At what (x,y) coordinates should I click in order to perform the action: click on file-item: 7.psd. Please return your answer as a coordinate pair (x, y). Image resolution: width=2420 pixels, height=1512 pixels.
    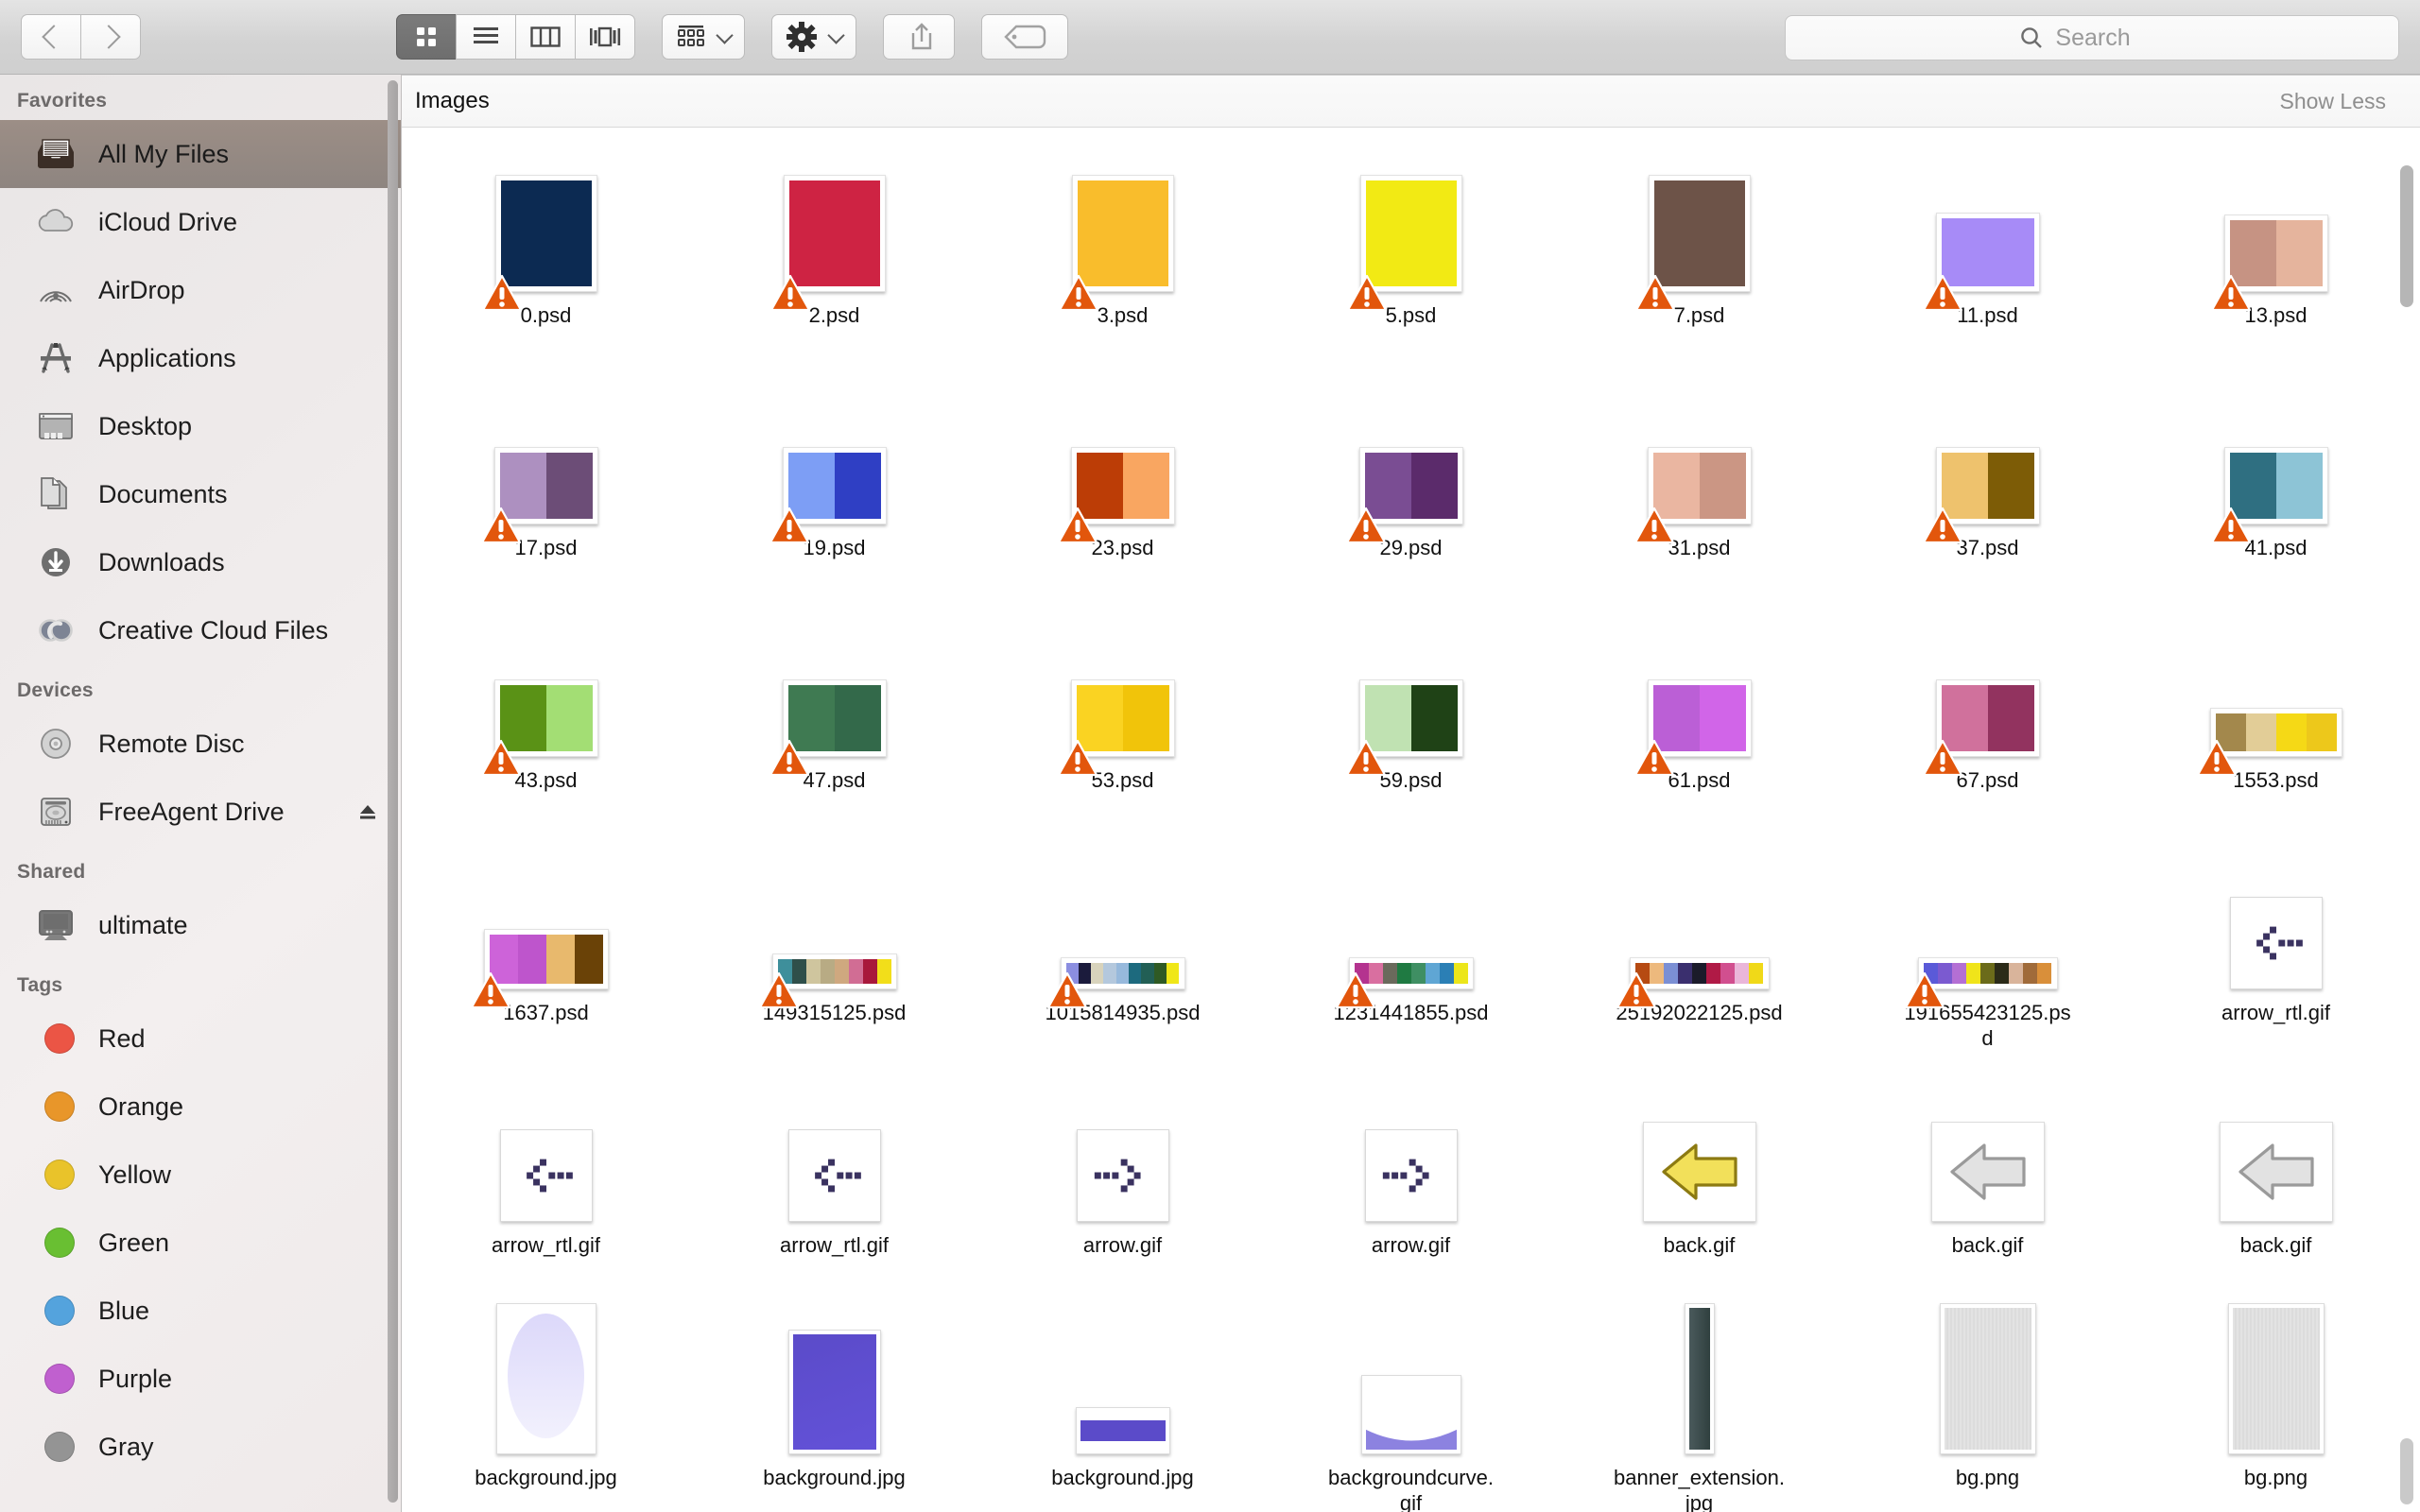
    Looking at the image, I should click on (1699, 257).